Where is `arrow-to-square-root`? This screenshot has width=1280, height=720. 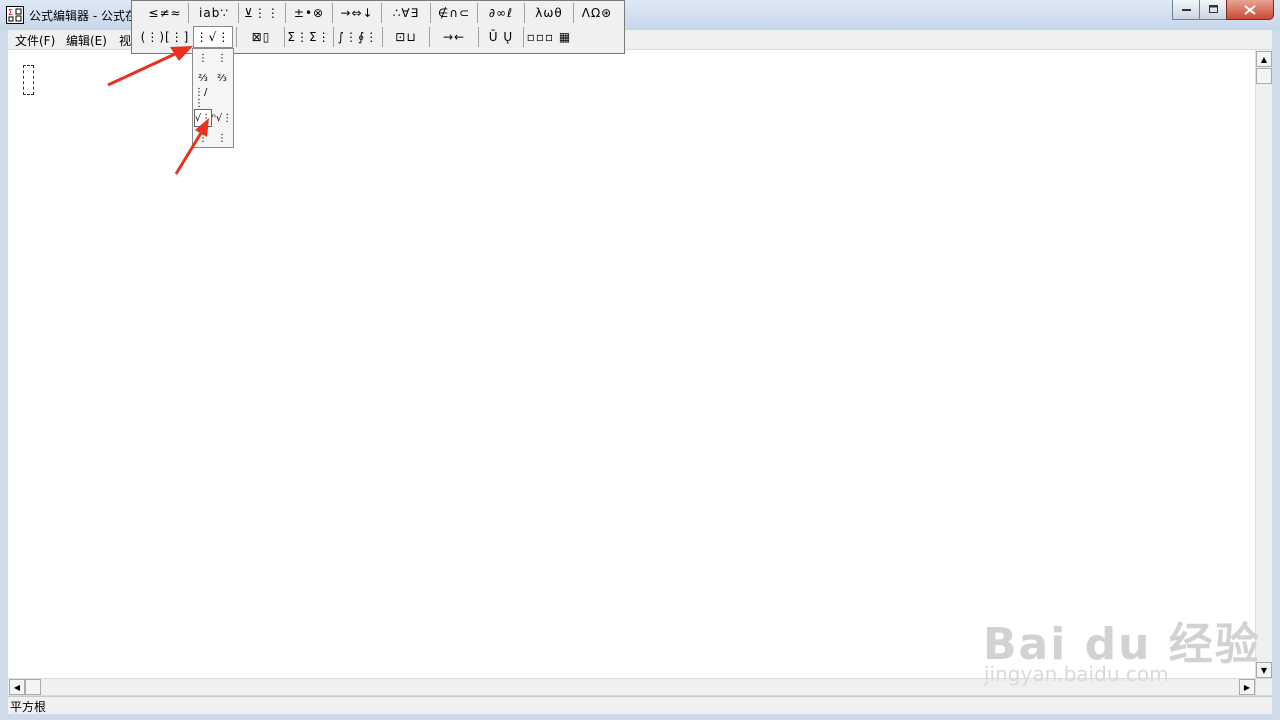 arrow-to-square-root is located at coordinates (191, 146).